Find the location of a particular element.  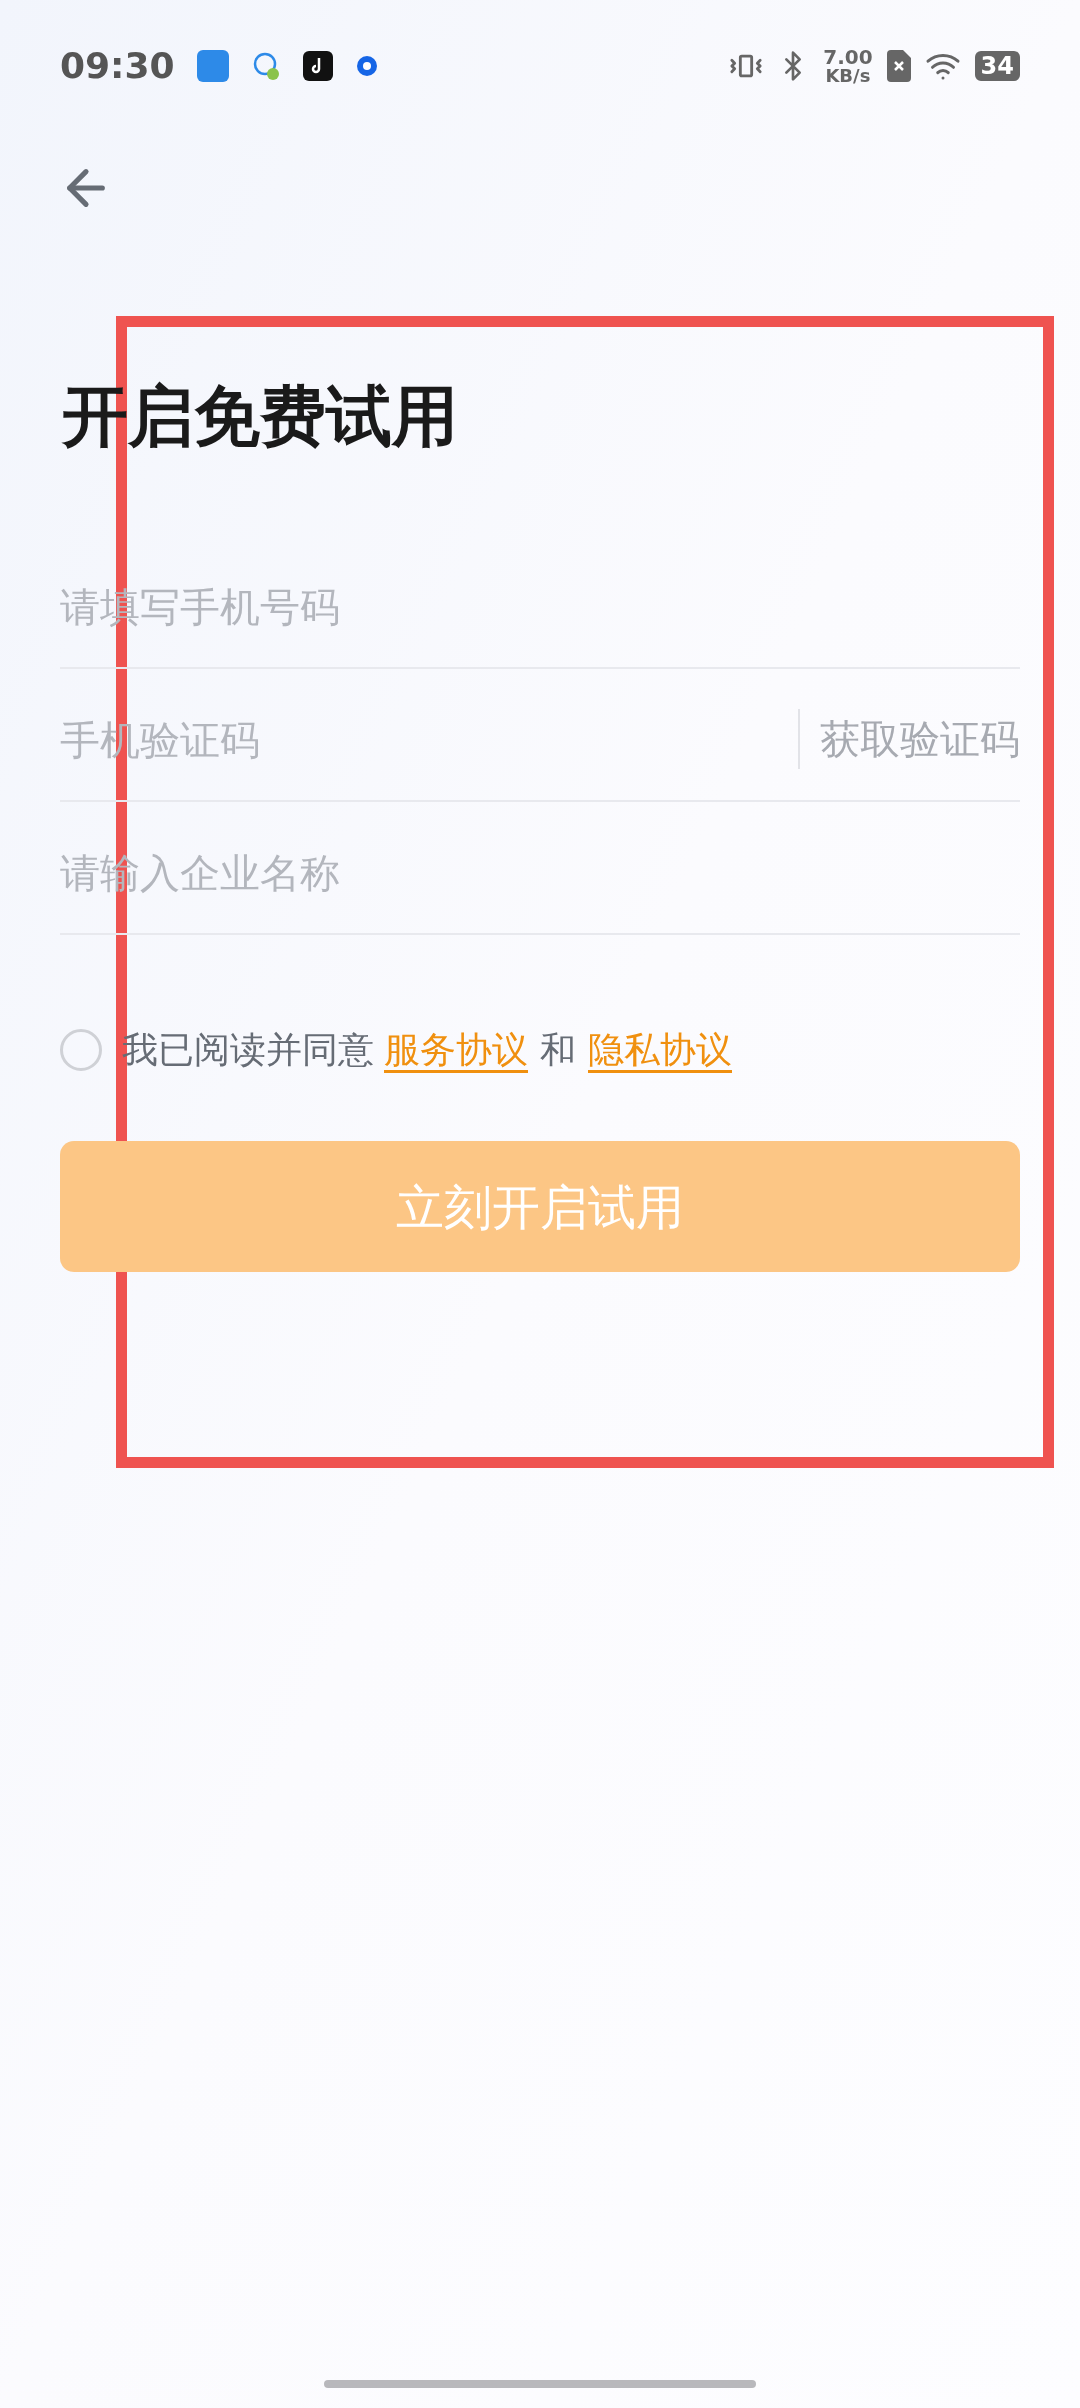

privacy-link: 隐私协议 is located at coordinates (660, 1050).